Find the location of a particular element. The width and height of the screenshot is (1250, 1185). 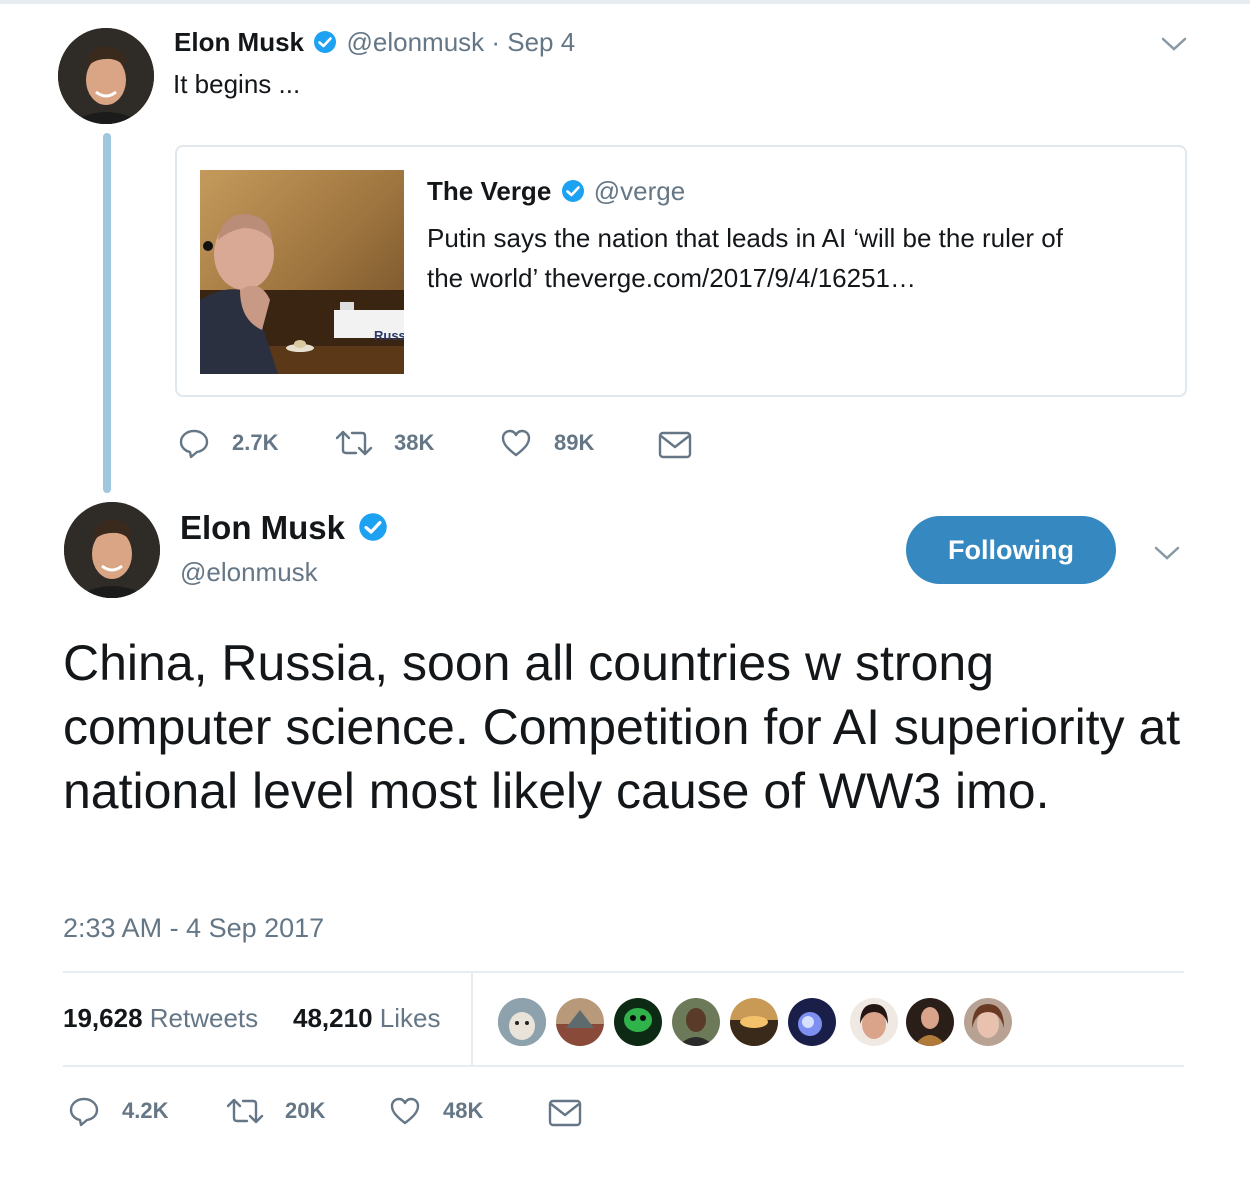

like-count: 89K is located at coordinates (574, 442).